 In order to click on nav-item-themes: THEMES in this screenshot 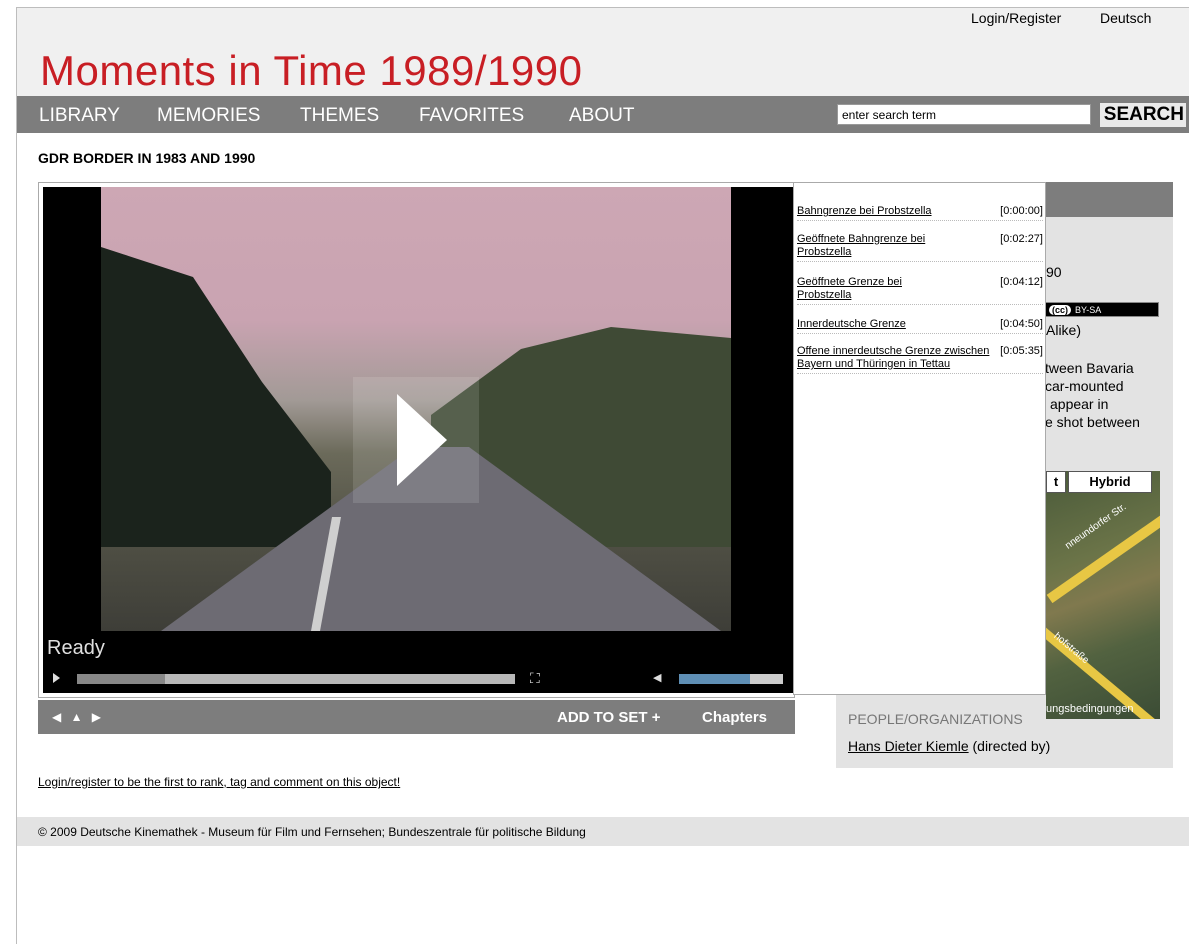, I will do `click(339, 116)`.